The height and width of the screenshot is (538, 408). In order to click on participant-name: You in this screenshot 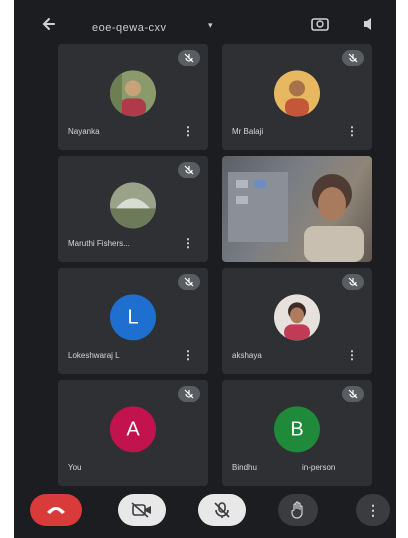, I will do `click(75, 467)`.